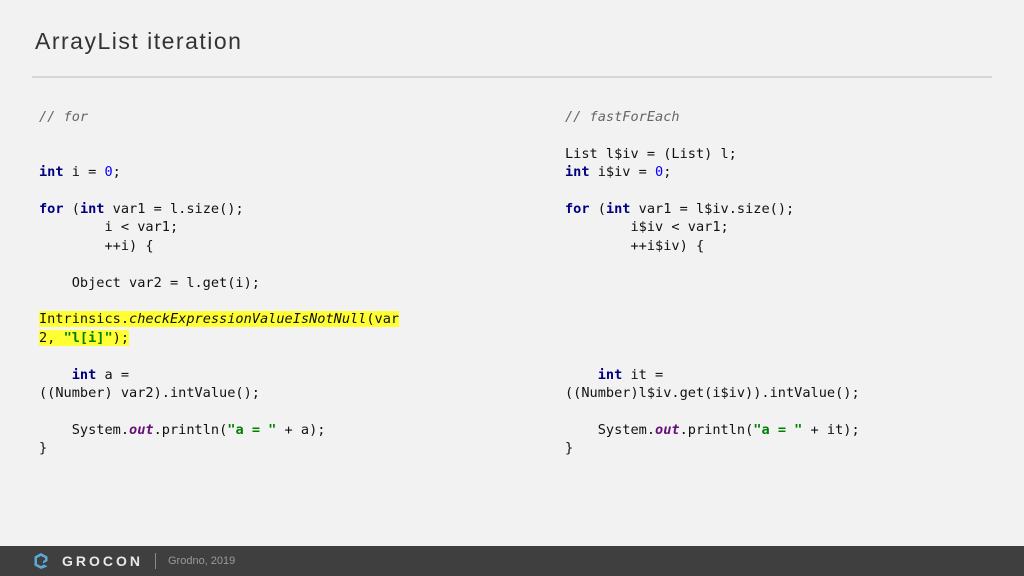  What do you see at coordinates (254, 209) in the screenshot?
I see `code-line: for (int var1 = l.size();` at bounding box center [254, 209].